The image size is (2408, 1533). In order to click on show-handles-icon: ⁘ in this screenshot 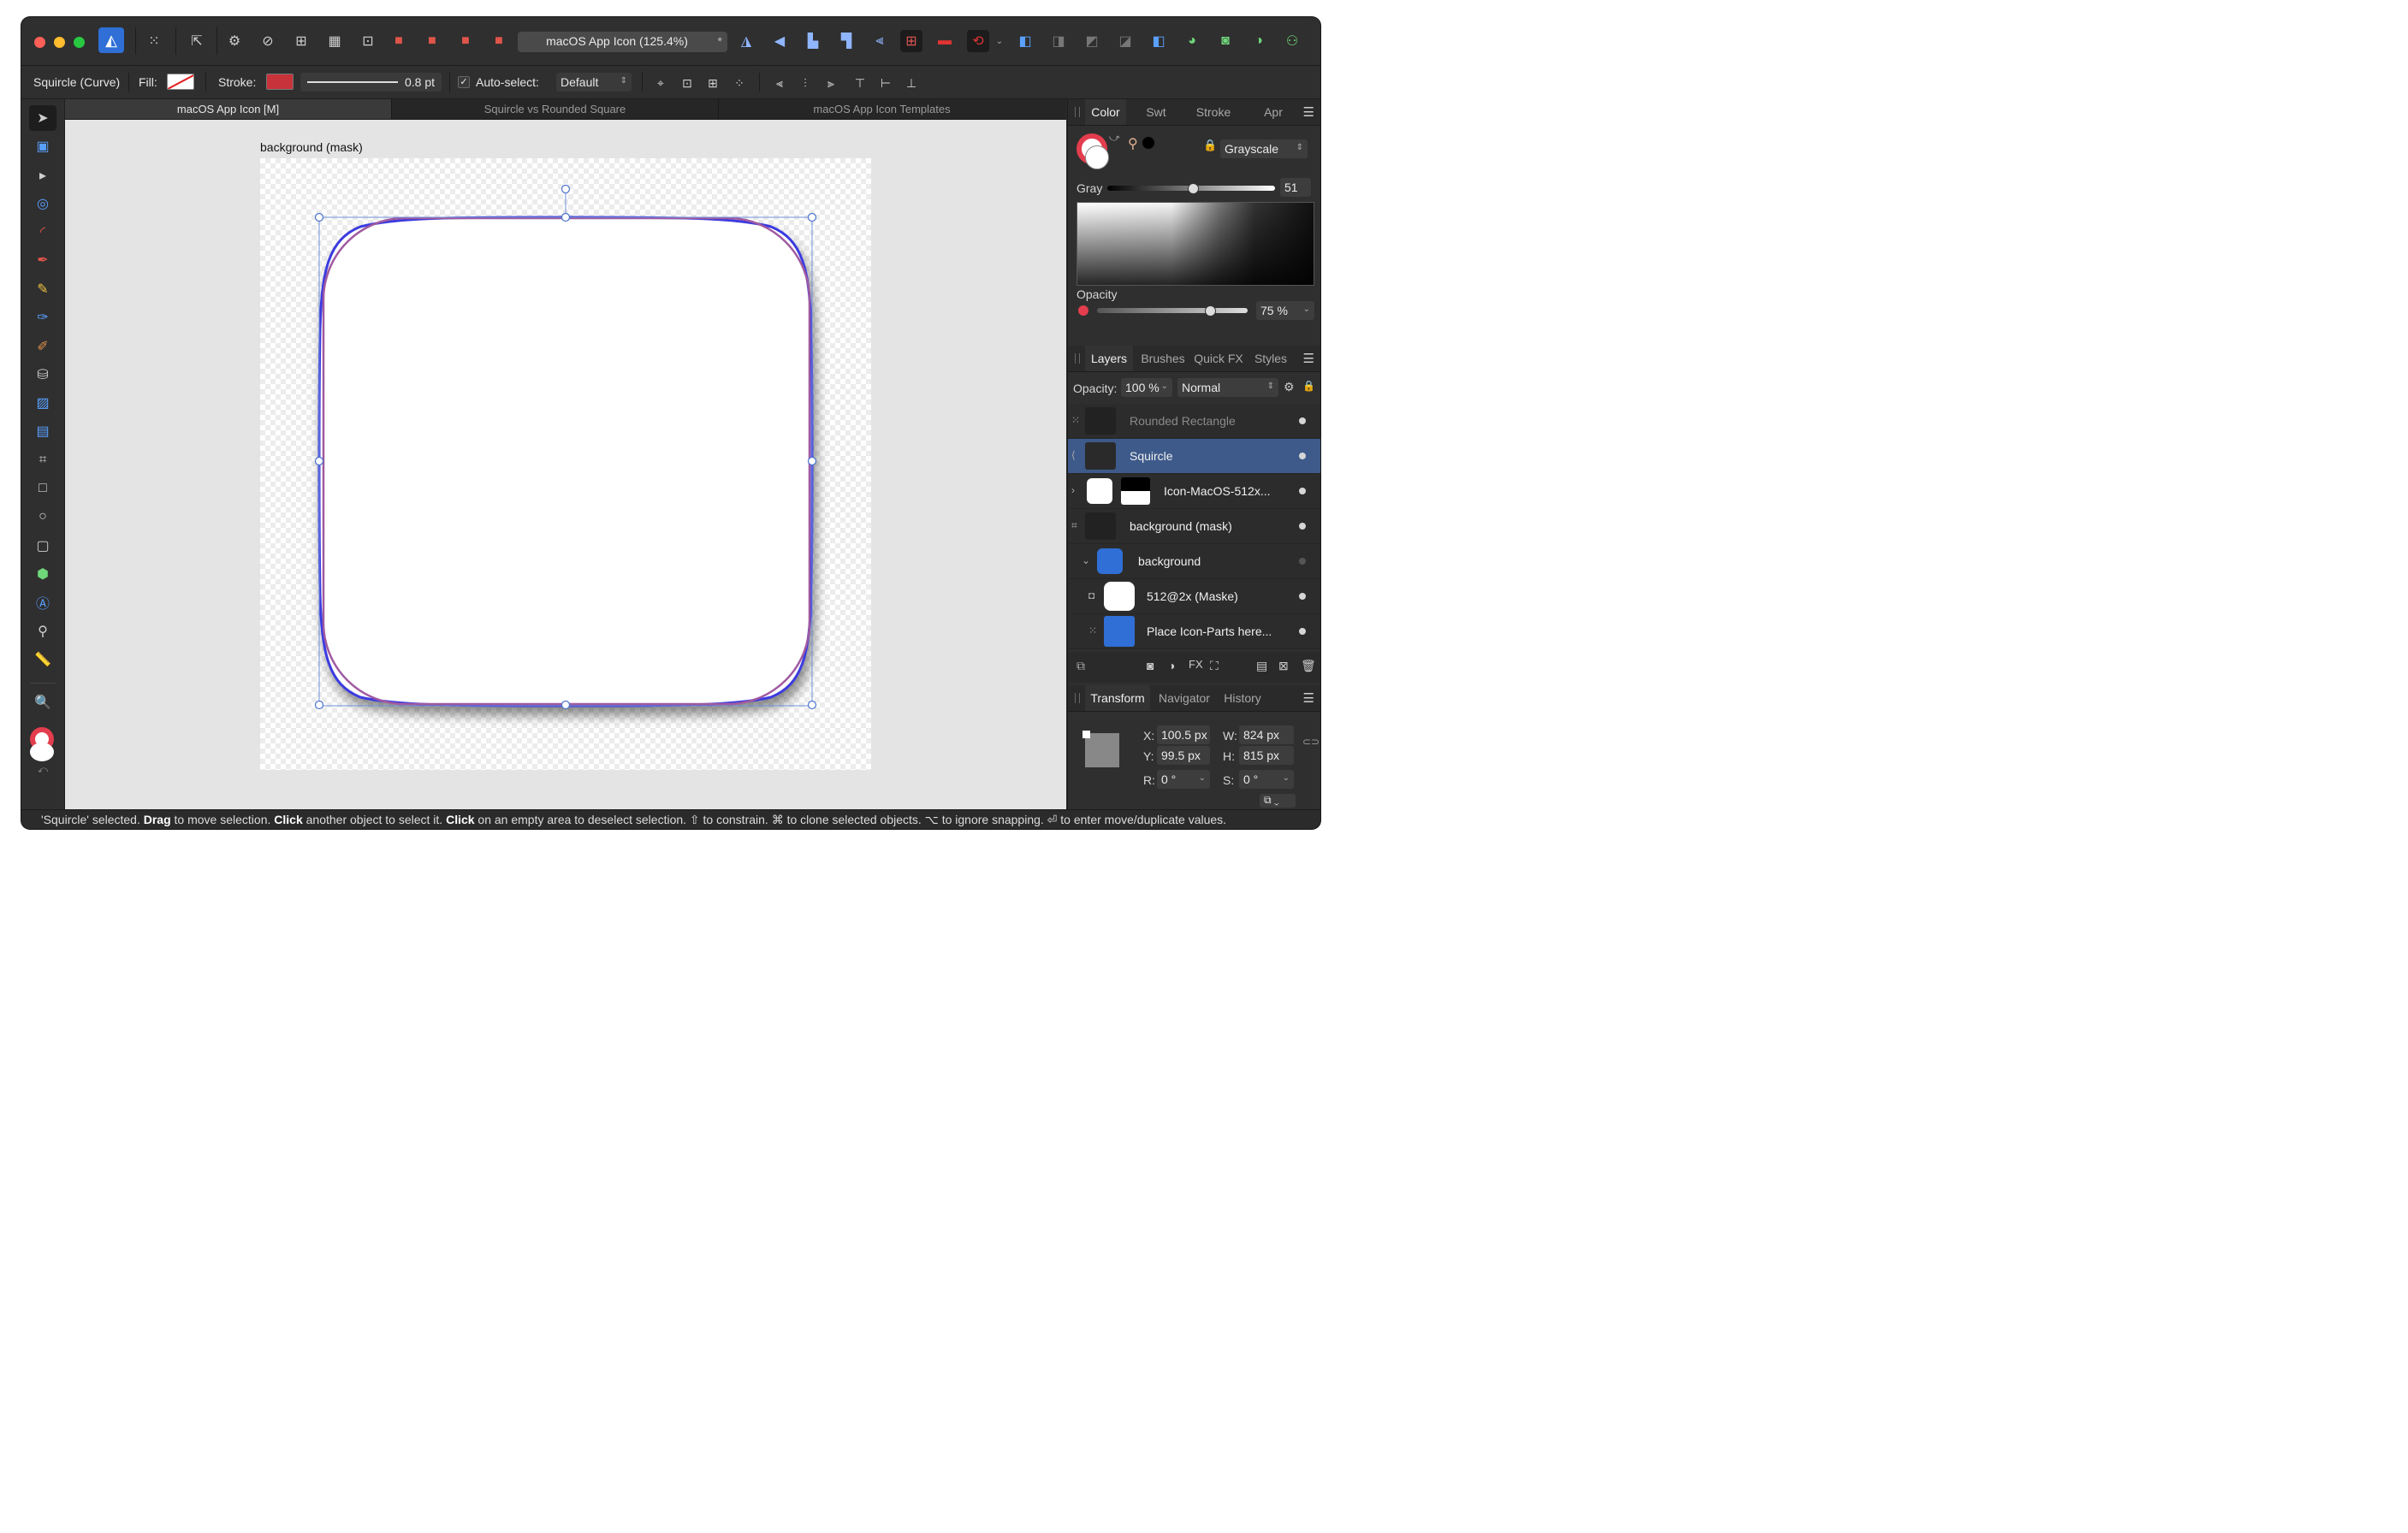, I will do `click(740, 83)`.